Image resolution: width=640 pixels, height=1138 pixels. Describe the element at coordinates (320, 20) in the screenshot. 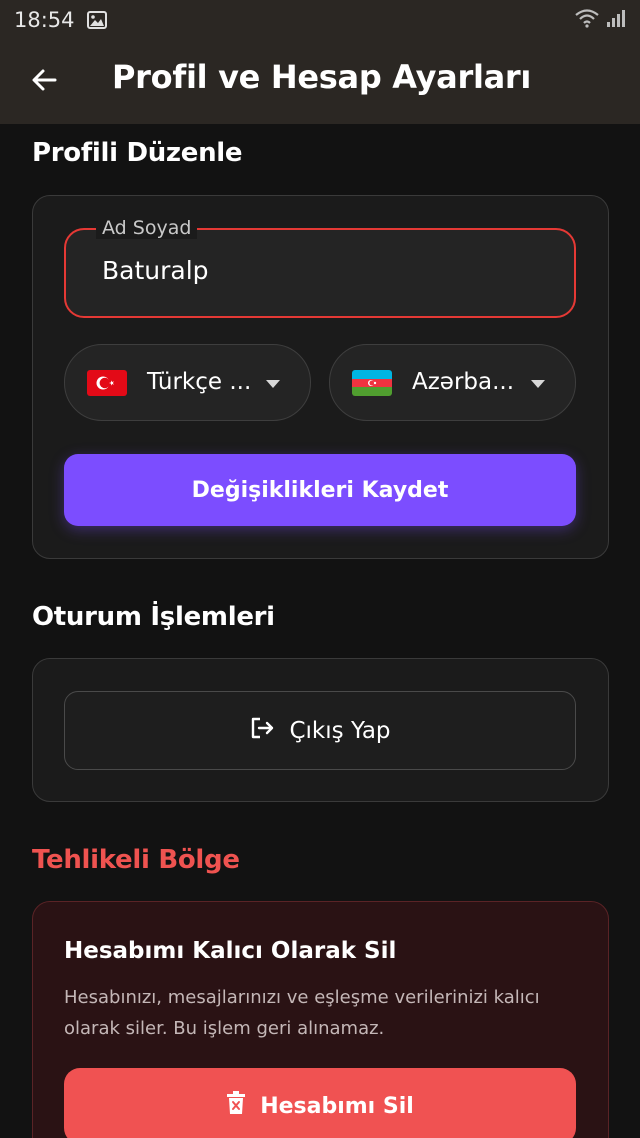

I see `status-bar: 18:54` at that location.